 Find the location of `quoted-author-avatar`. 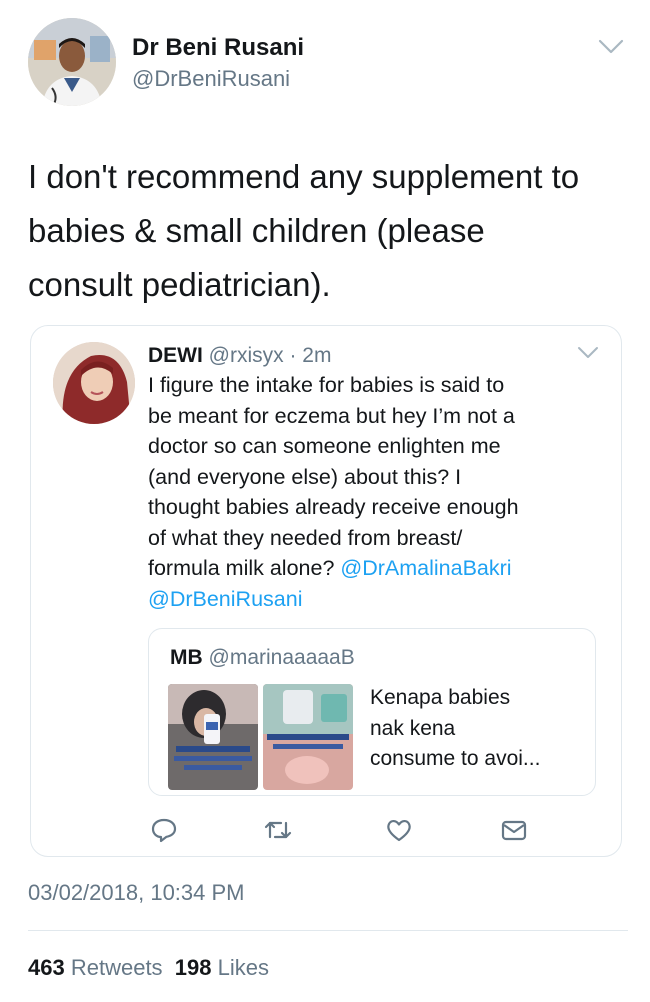

quoted-author-avatar is located at coordinates (94, 383).